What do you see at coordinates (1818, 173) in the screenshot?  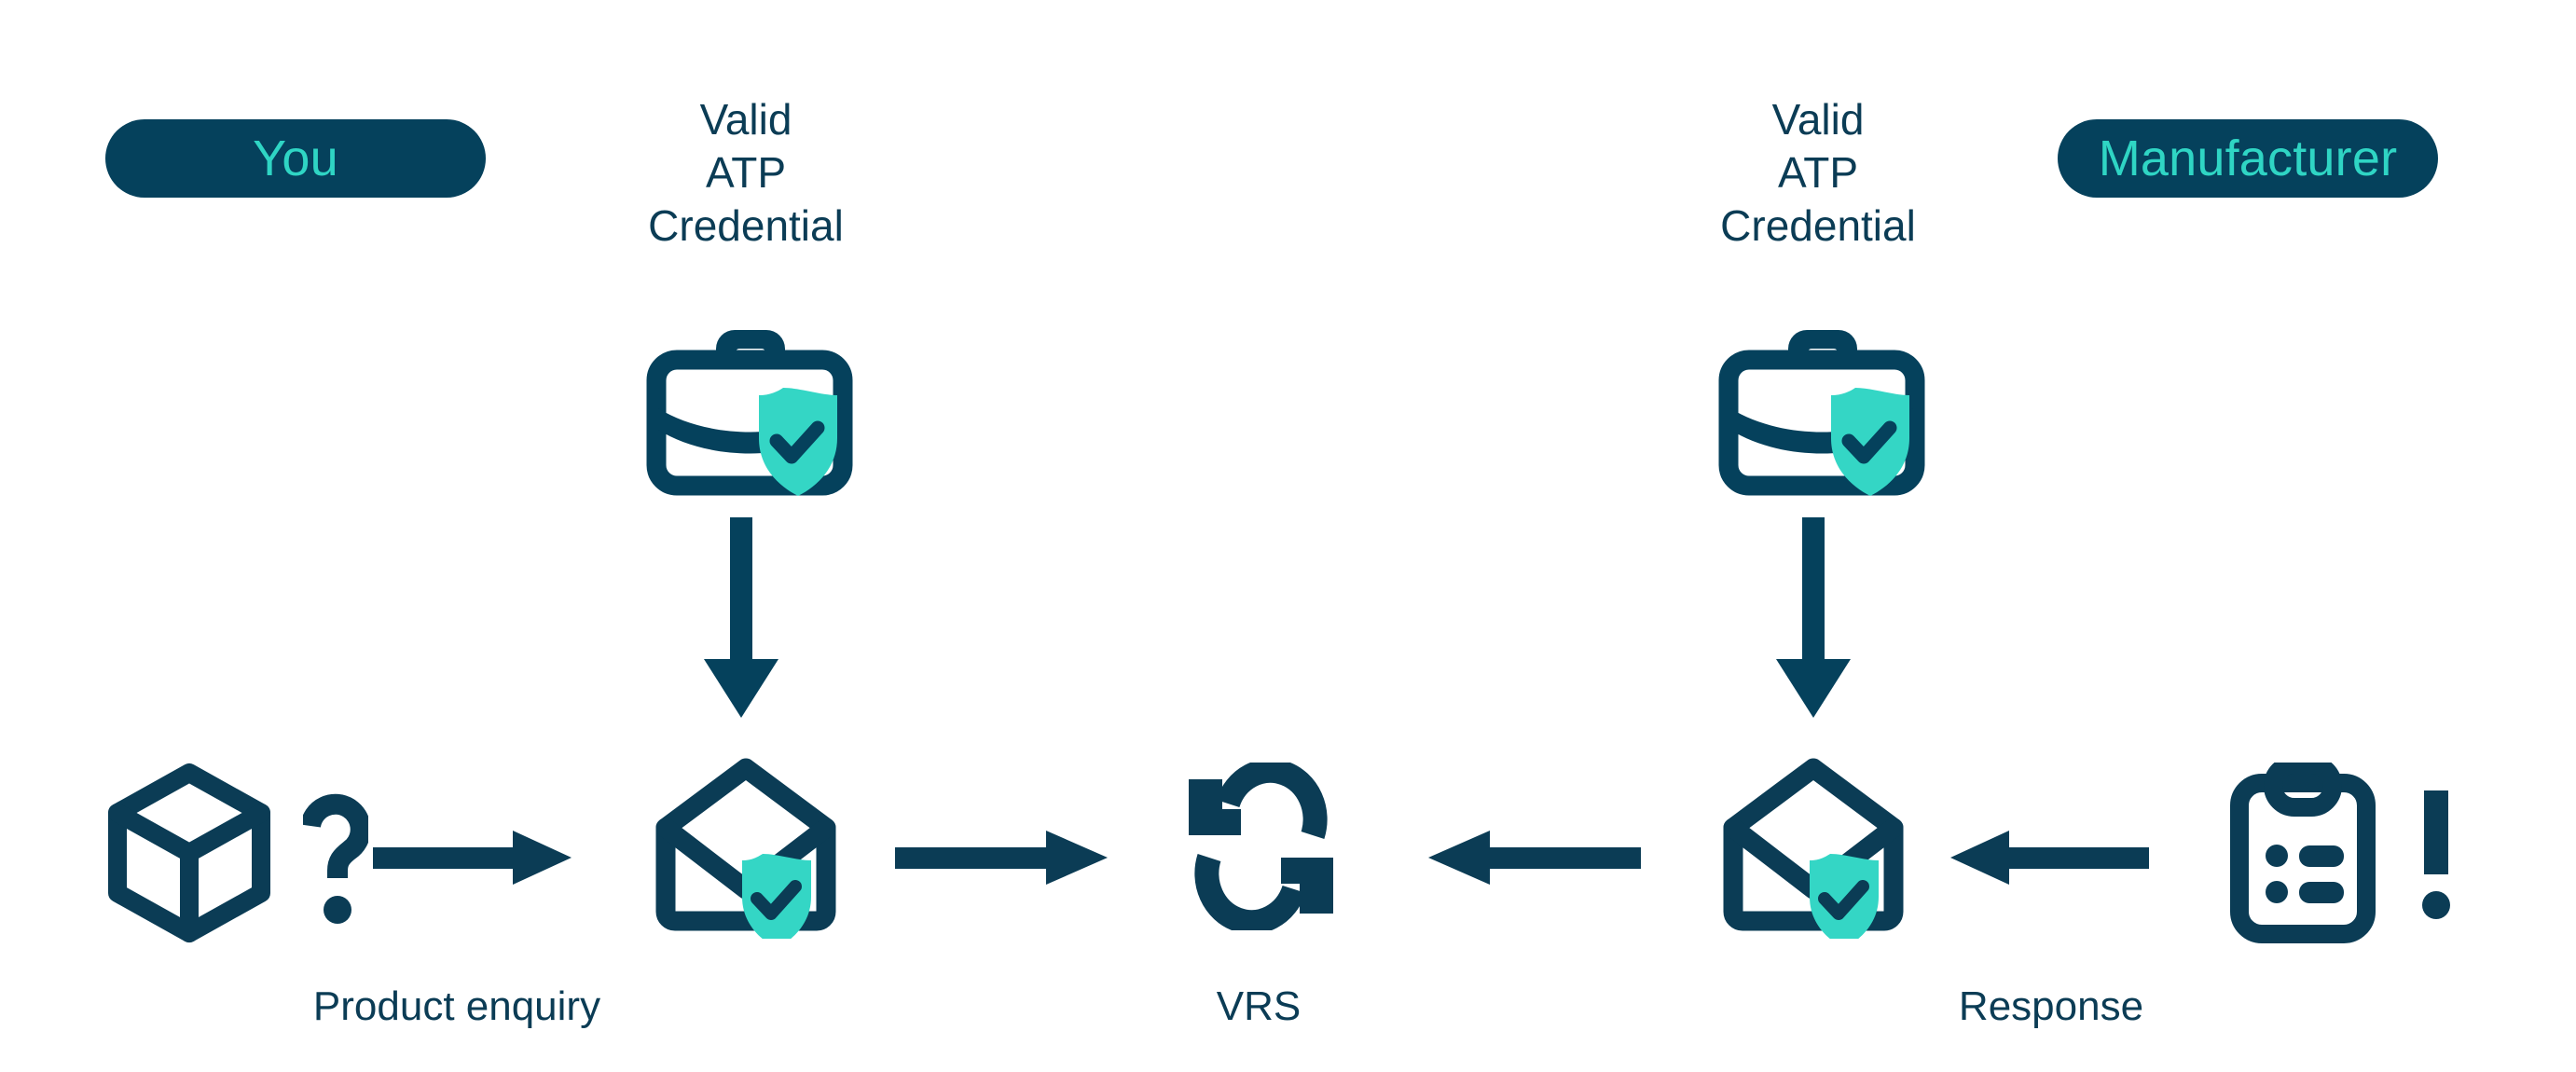 I see `credential-label-right: Valid ATP Credential` at bounding box center [1818, 173].